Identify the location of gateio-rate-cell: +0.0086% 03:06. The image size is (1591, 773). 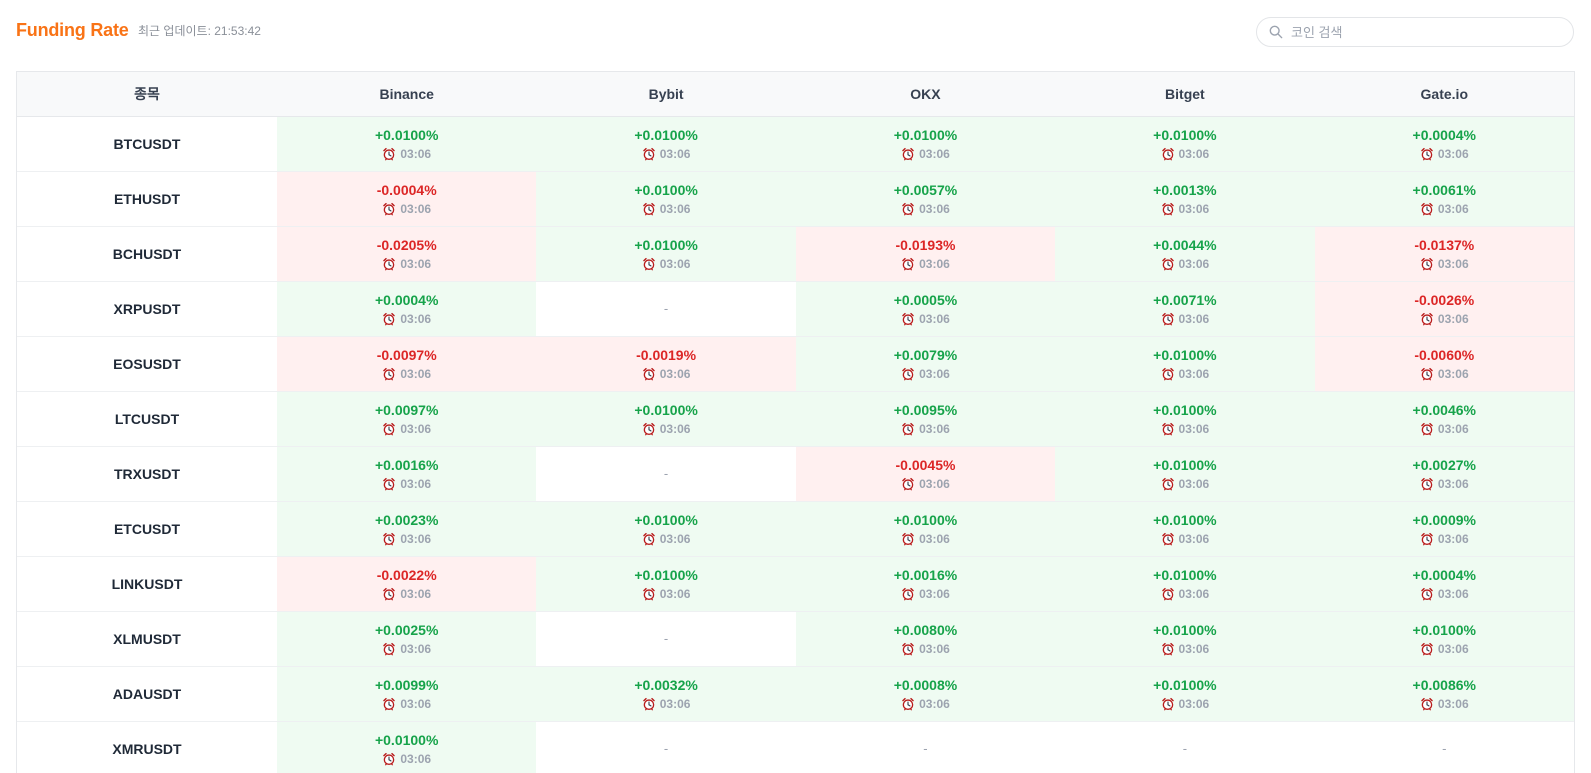
(1444, 694).